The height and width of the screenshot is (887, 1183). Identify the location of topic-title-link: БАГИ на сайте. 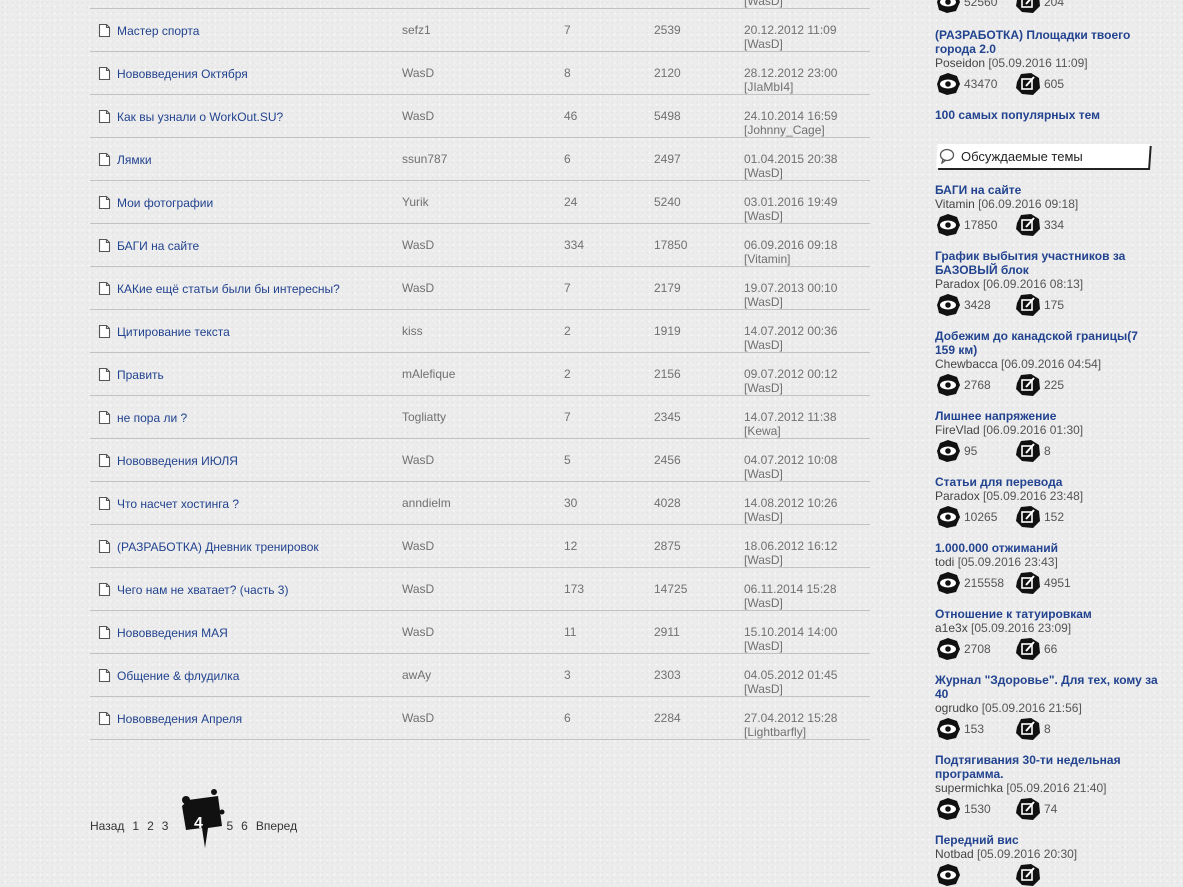
(158, 246).